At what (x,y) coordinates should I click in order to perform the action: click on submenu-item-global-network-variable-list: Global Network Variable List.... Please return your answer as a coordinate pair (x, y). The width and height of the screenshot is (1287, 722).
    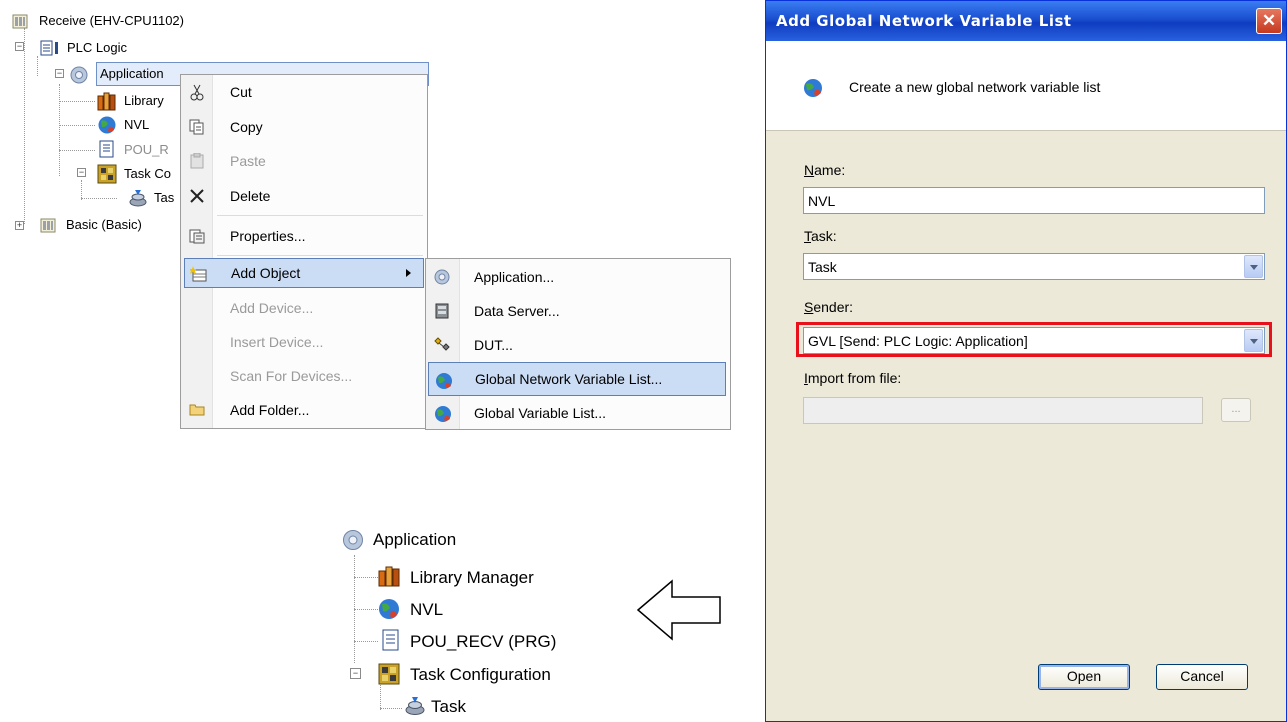
    Looking at the image, I should click on (577, 379).